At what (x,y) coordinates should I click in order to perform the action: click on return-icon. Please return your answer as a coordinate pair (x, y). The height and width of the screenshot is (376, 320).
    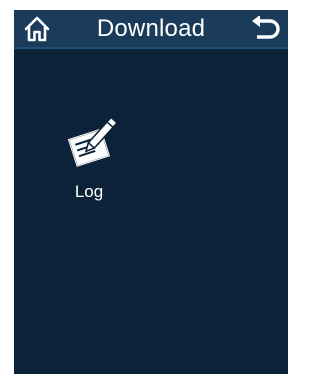
    Looking at the image, I should click on (266, 27).